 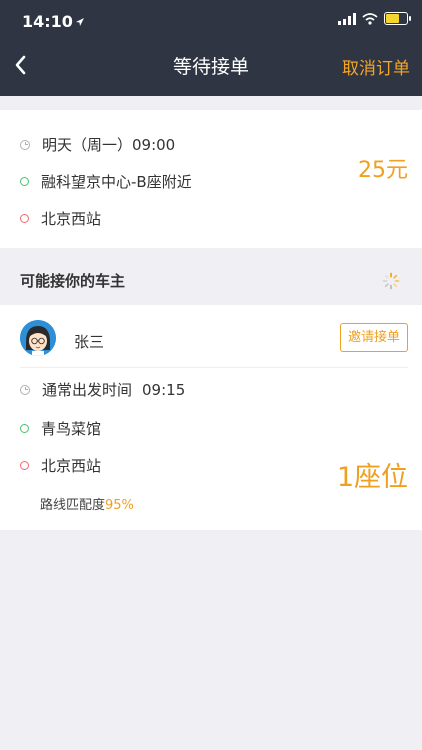 I want to click on driver-start-row: 青鸟菜馆, so click(x=60, y=428).